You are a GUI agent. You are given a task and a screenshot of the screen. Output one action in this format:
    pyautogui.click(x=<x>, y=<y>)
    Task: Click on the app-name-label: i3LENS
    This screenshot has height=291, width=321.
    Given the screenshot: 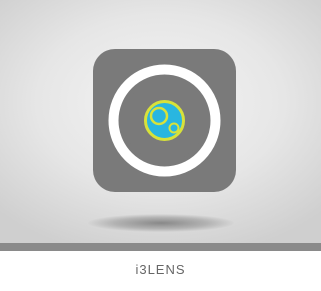 What is the action you would take?
    pyautogui.click(x=160, y=269)
    